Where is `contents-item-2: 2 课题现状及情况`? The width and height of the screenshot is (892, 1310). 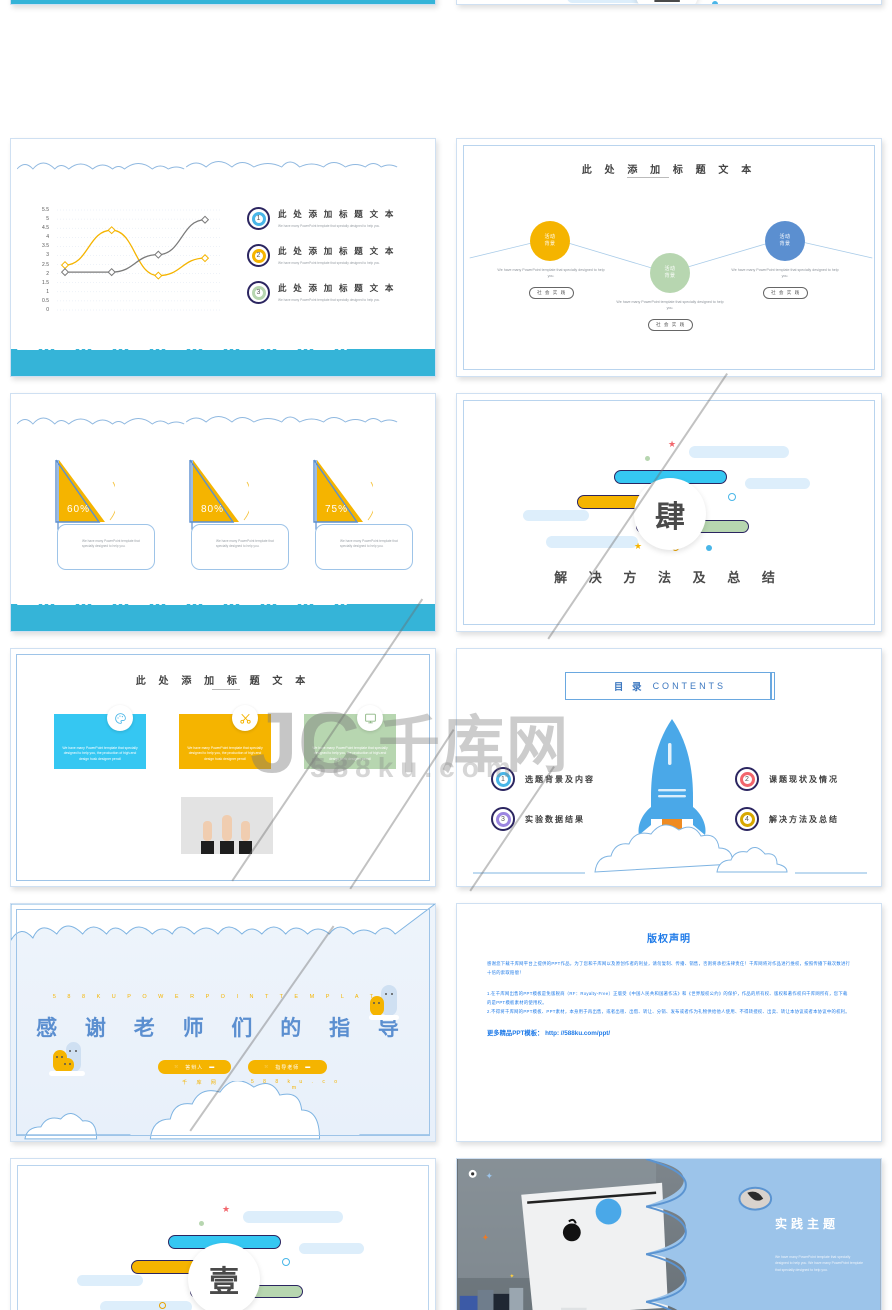
contents-item-2: 2 课题现状及情况 is located at coordinates (787, 779).